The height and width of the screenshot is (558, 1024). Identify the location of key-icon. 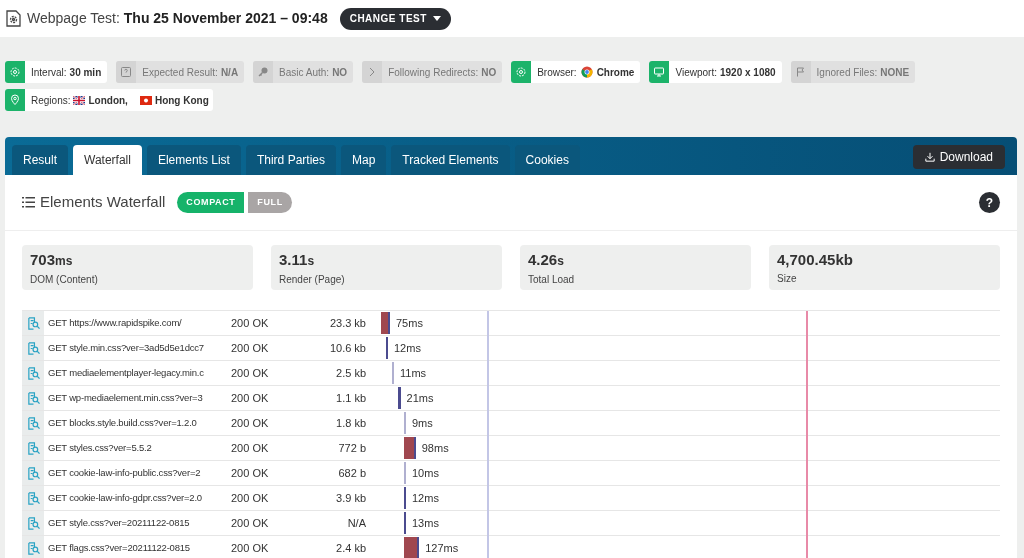
(263, 72).